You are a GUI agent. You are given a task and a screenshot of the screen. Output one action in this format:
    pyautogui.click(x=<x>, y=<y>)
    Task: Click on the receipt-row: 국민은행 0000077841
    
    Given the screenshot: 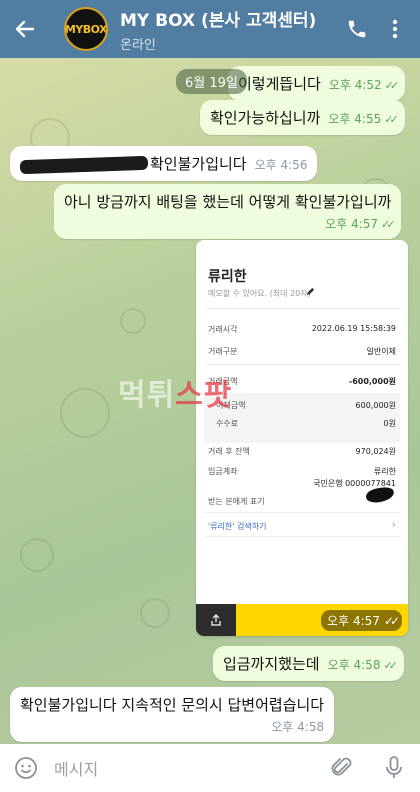 What is the action you would take?
    pyautogui.click(x=354, y=483)
    